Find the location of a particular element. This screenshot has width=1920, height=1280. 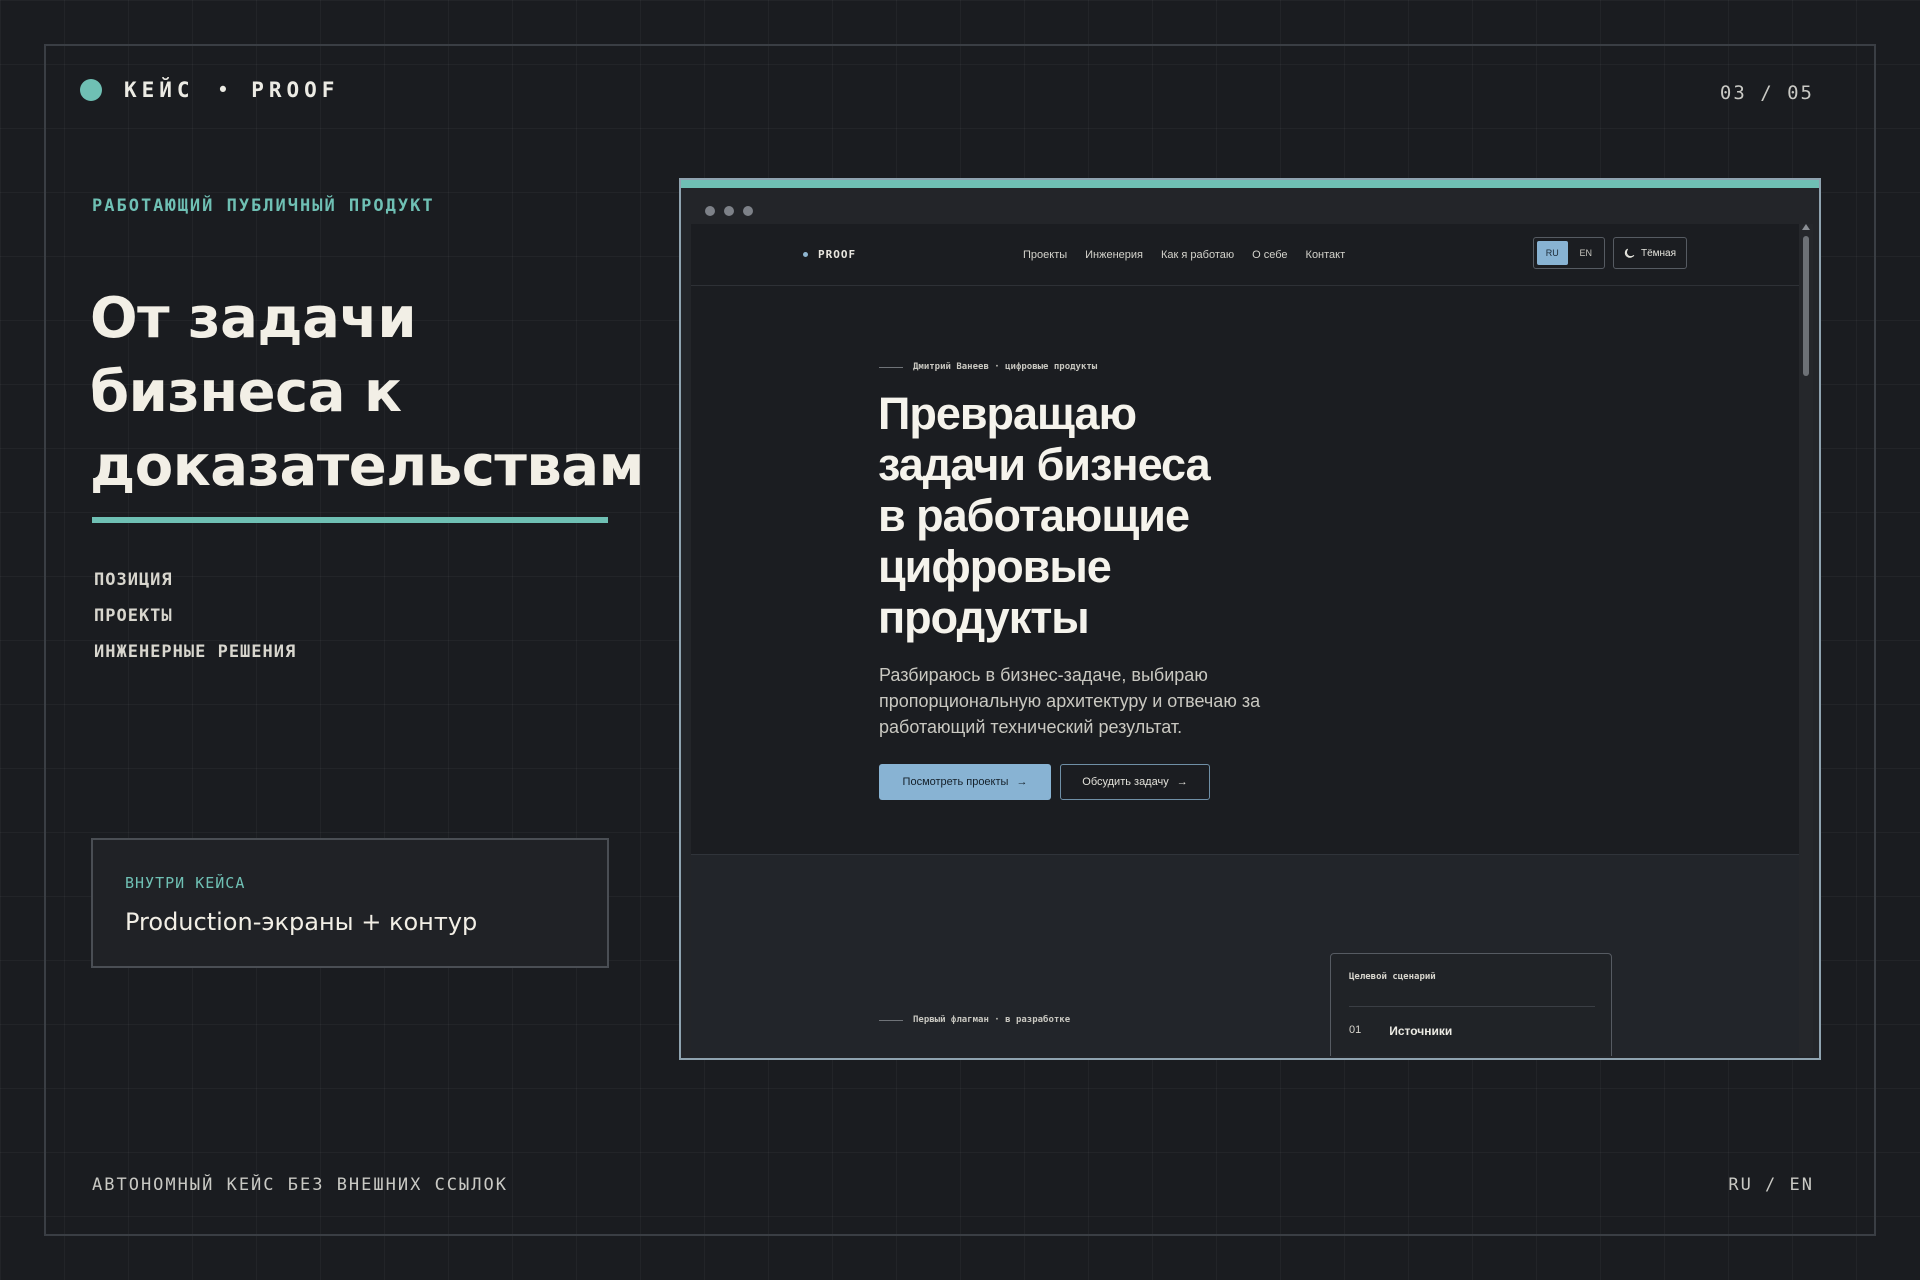

nav-link-about: О себе is located at coordinates (1269, 255).